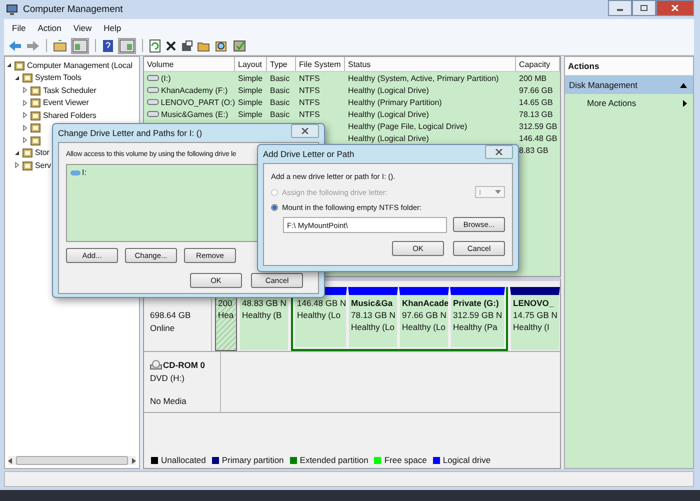 The image size is (700, 501). Describe the element at coordinates (171, 46) in the screenshot. I see `delete-icon` at that location.